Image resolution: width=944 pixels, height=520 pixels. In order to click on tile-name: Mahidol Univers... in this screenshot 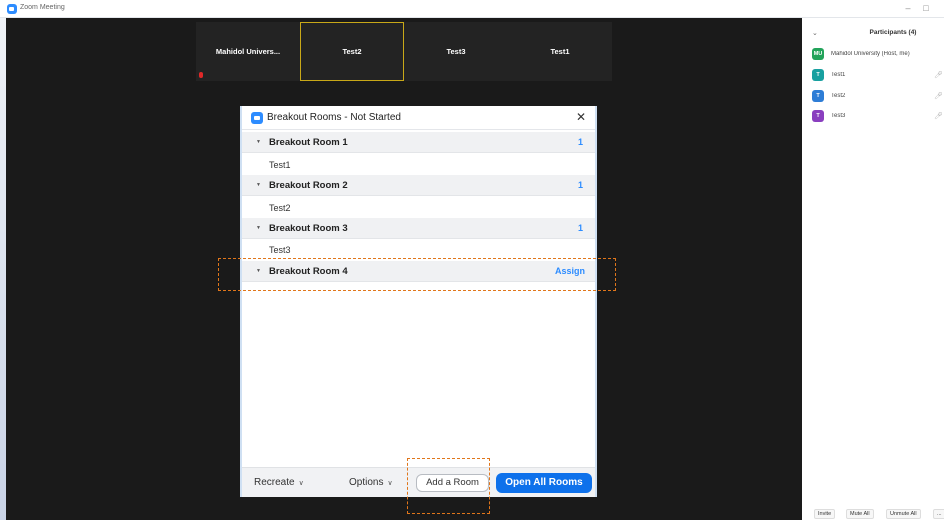, I will do `click(248, 51)`.